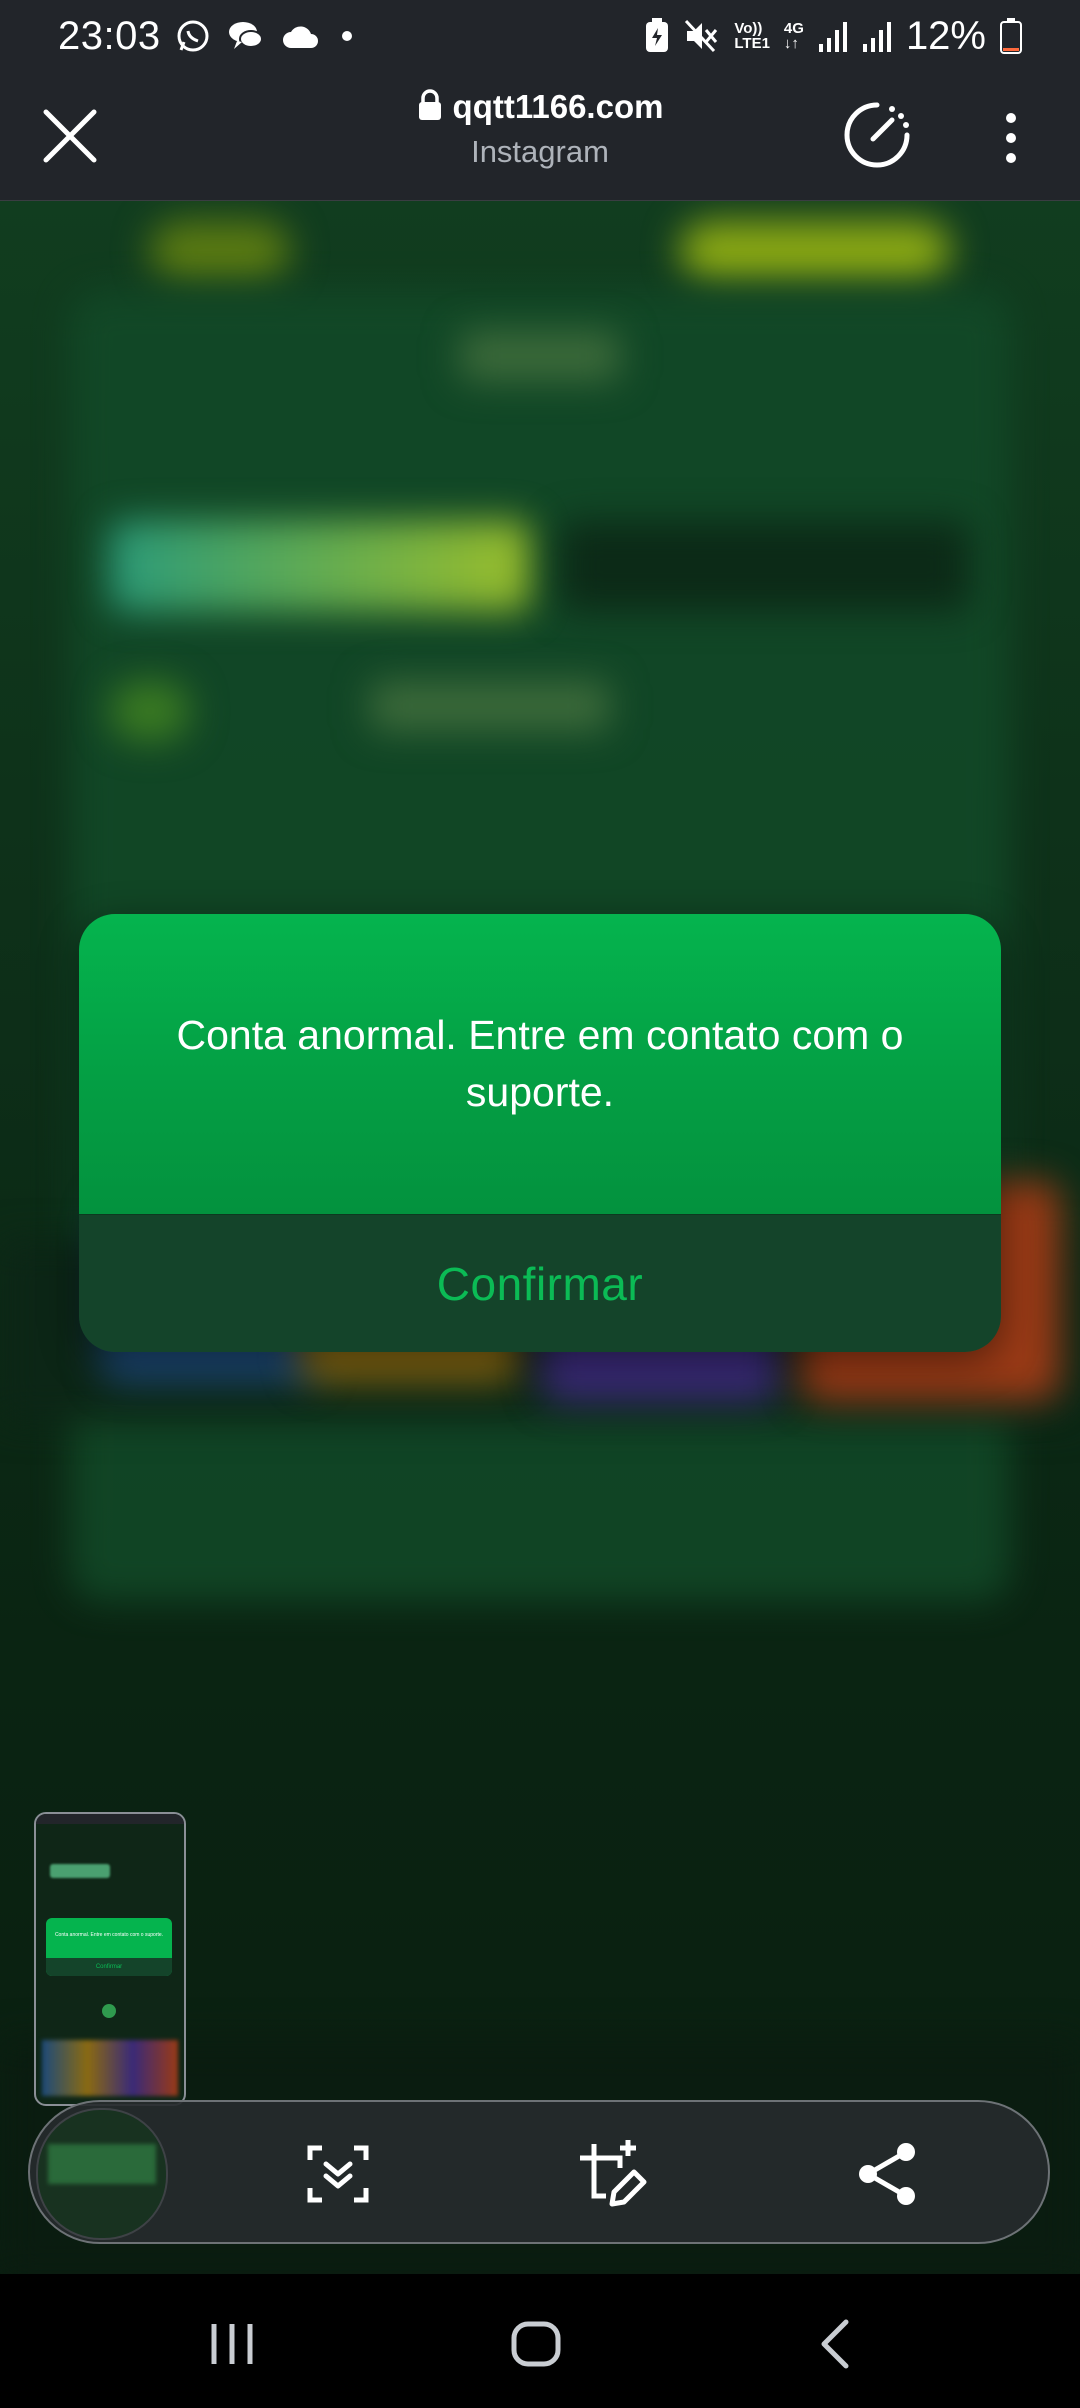  I want to click on confirm-button-label: Confirmar, so click(540, 1284).